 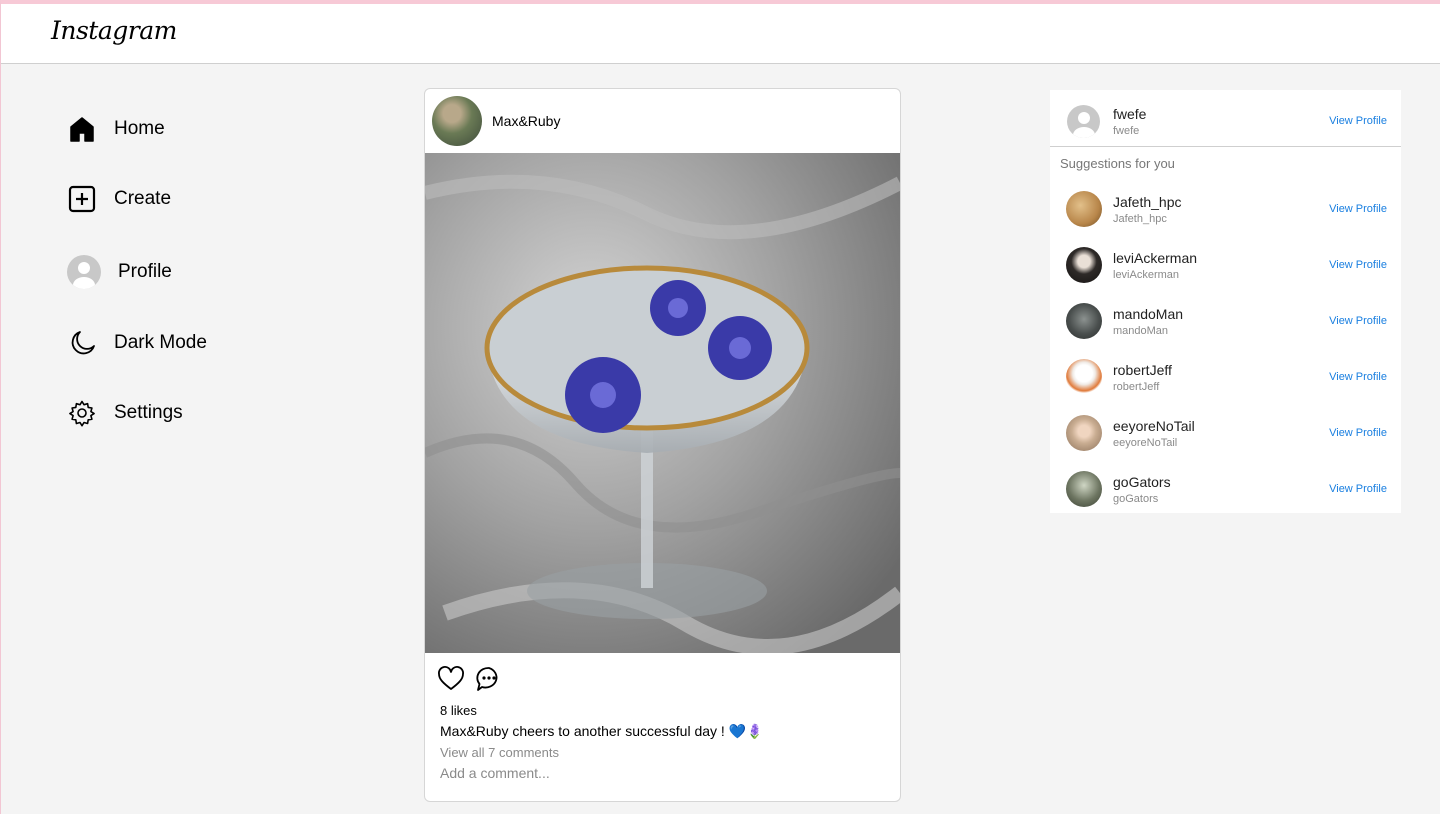 What do you see at coordinates (82, 413) in the screenshot?
I see `gear-icon` at bounding box center [82, 413].